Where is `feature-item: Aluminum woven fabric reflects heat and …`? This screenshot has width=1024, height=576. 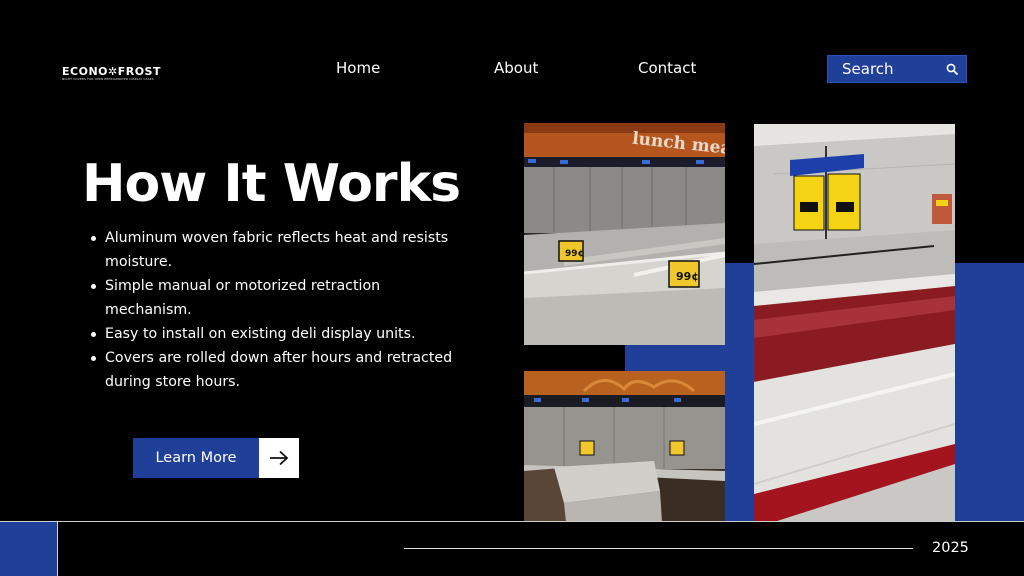
feature-item: Aluminum woven fabric reflects heat and … is located at coordinates (280, 250).